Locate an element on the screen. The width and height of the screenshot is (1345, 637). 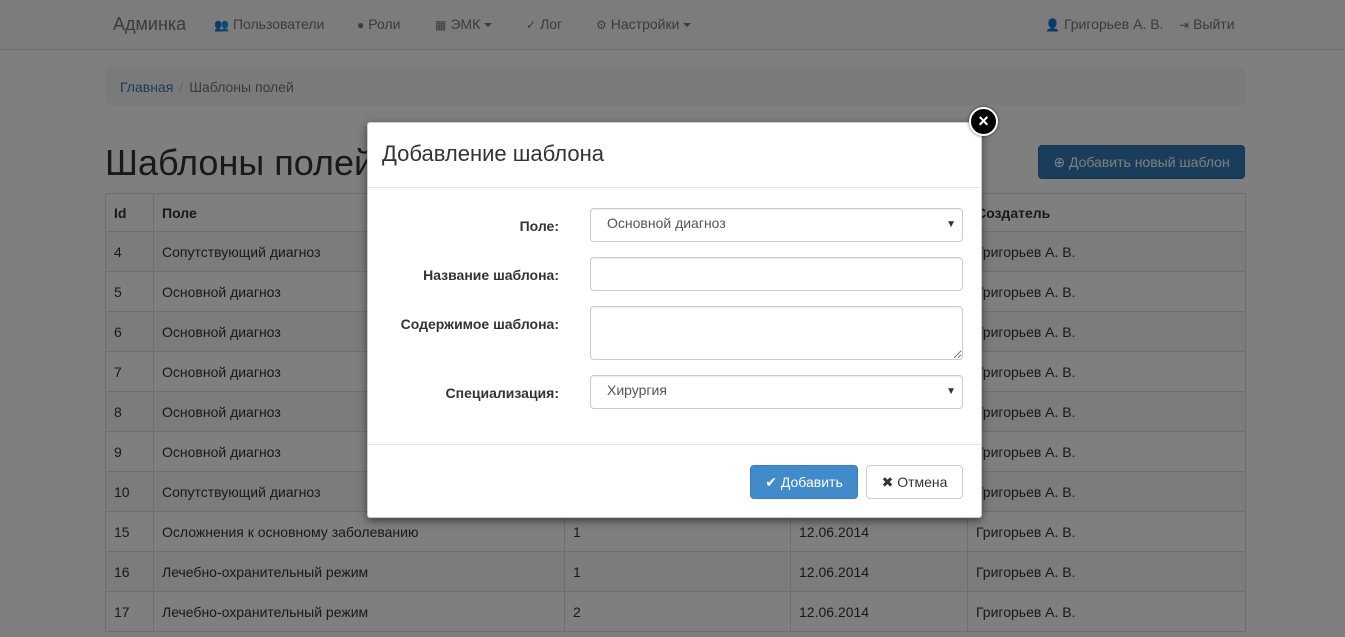
name-label: Название шаблона: is located at coordinates (491, 275).